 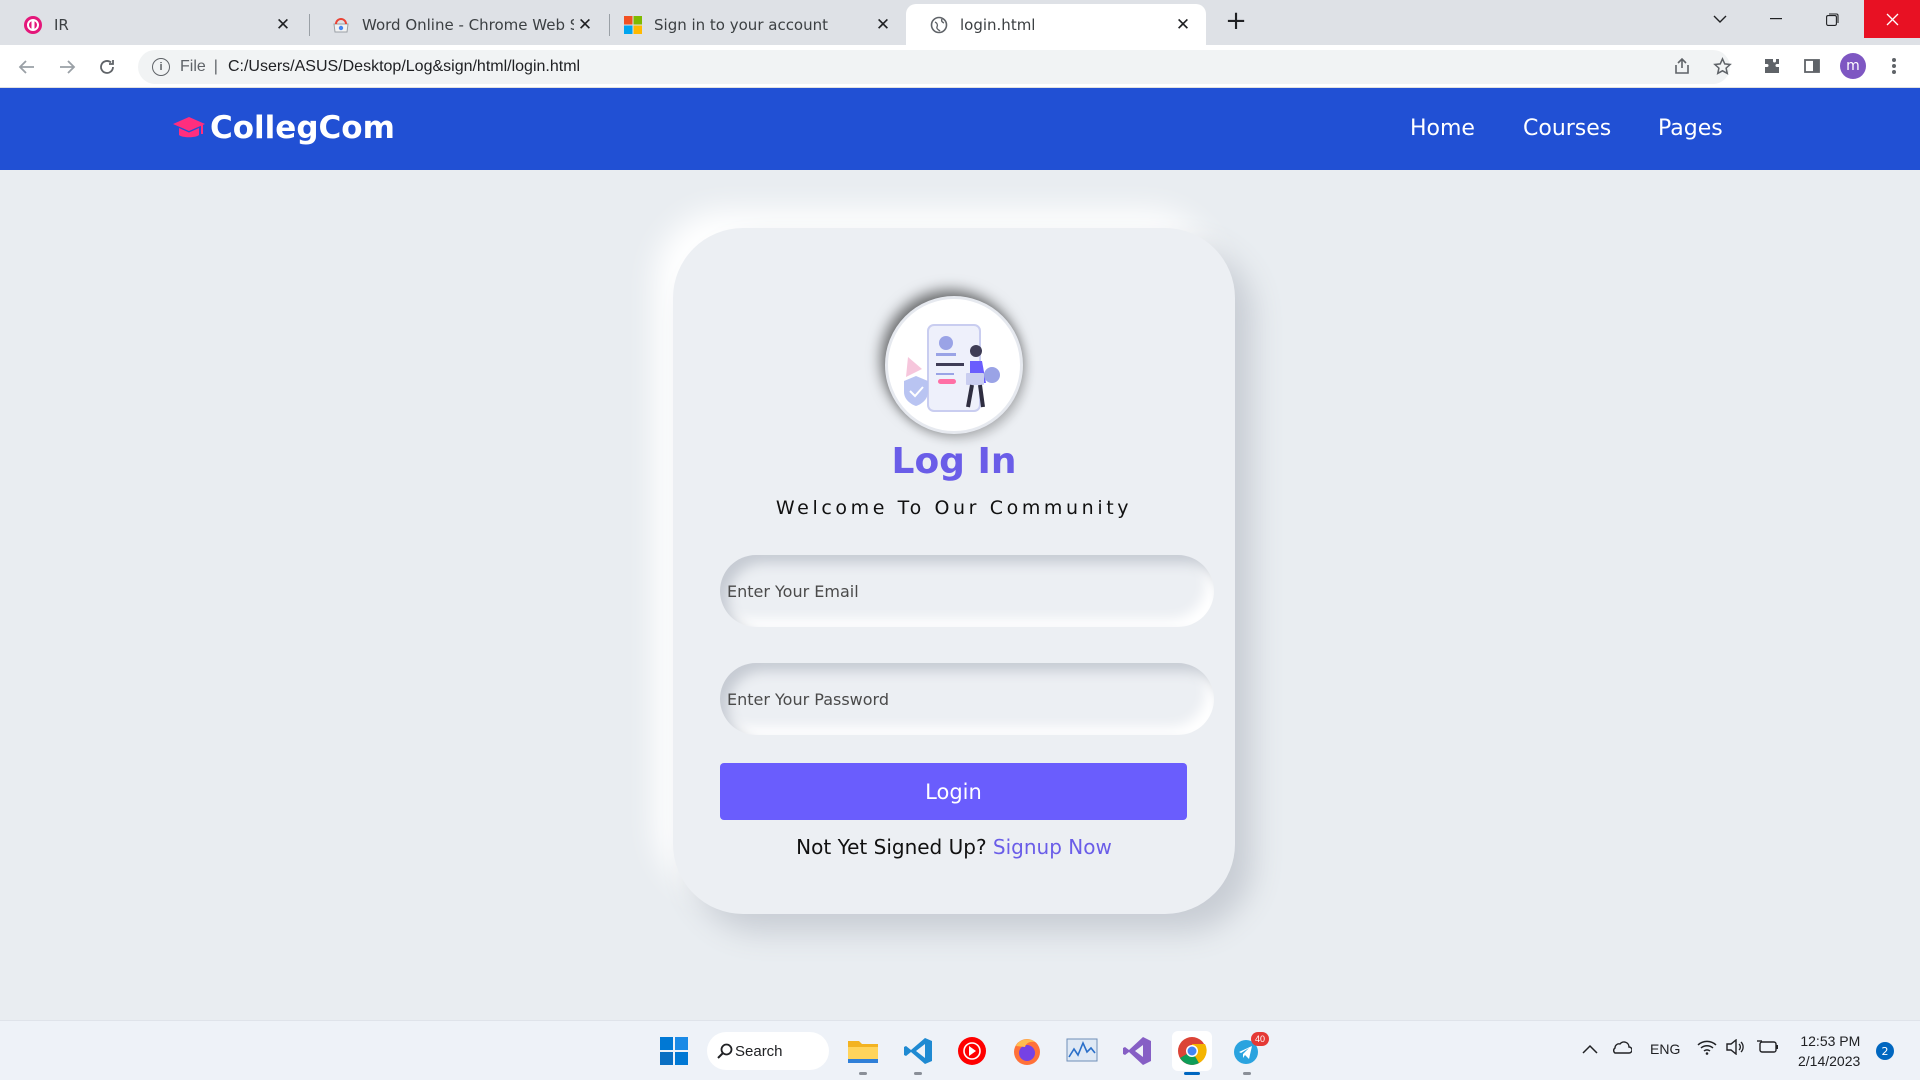 What do you see at coordinates (954, 508) in the screenshot?
I see `login-subtitle: Welcome To Our Community` at bounding box center [954, 508].